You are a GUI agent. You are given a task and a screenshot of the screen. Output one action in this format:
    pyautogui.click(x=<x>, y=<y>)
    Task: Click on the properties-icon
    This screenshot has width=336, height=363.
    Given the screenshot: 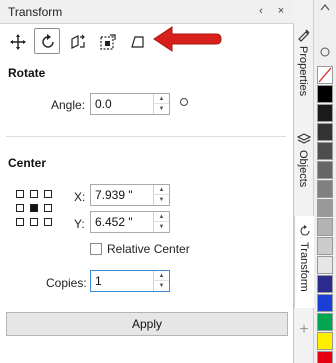 What is the action you would take?
    pyautogui.click(x=304, y=35)
    